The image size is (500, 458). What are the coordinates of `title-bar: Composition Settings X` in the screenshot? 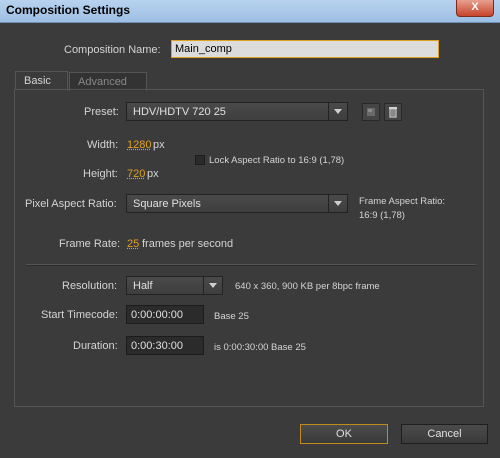 It's located at (250, 11).